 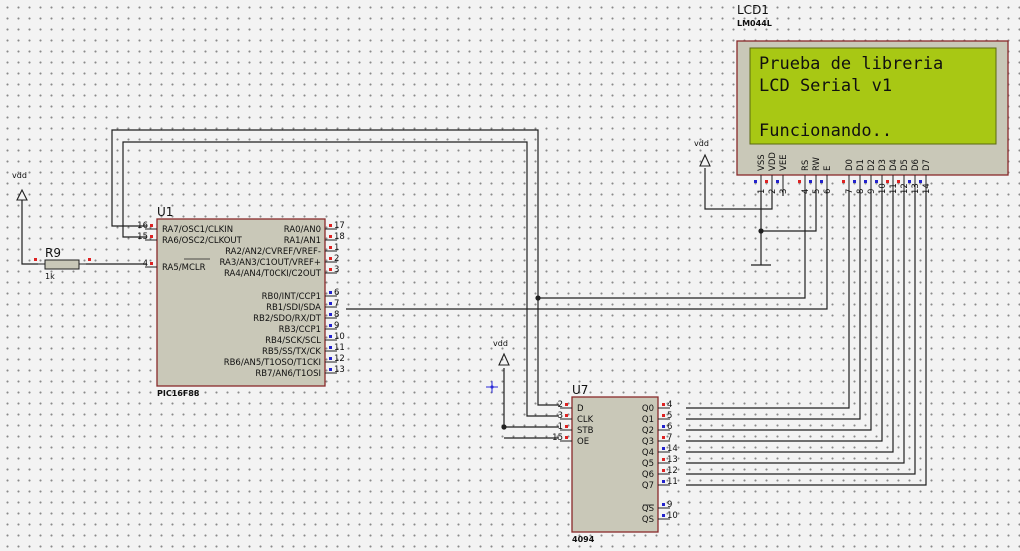 I want to click on vdd-terminal-lcd: vdd, so click(x=702, y=153).